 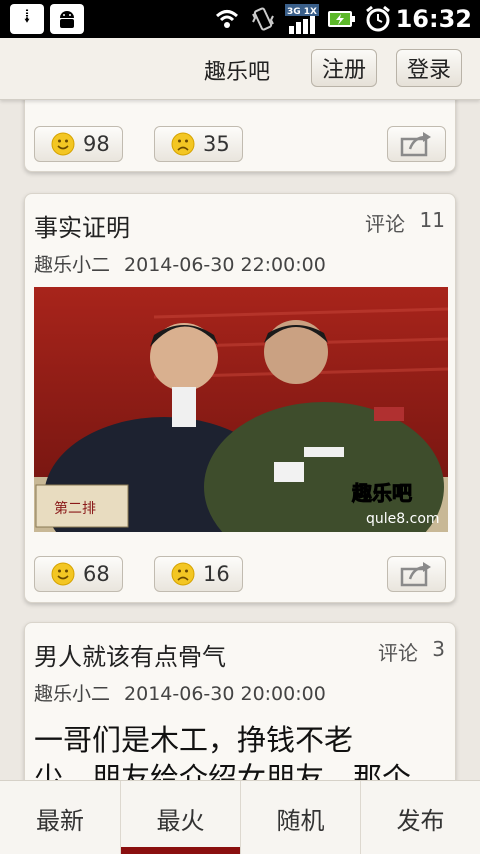 I want to click on vibrate-icon, so click(x=263, y=19).